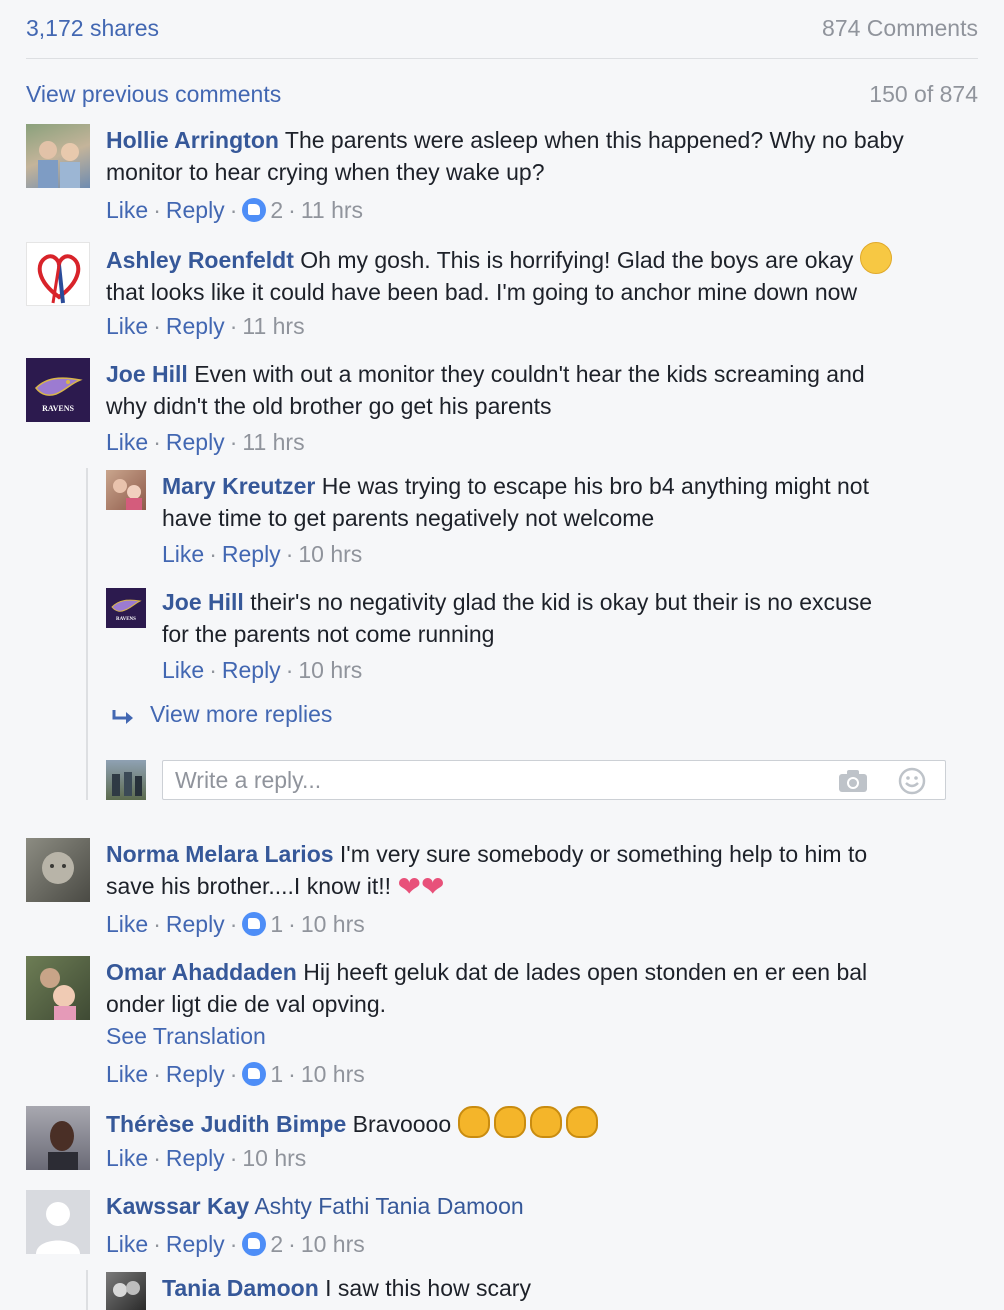 This screenshot has width=1004, height=1310. What do you see at coordinates (201, 972) in the screenshot?
I see `commenter-name: Omar Ahaddaden` at bounding box center [201, 972].